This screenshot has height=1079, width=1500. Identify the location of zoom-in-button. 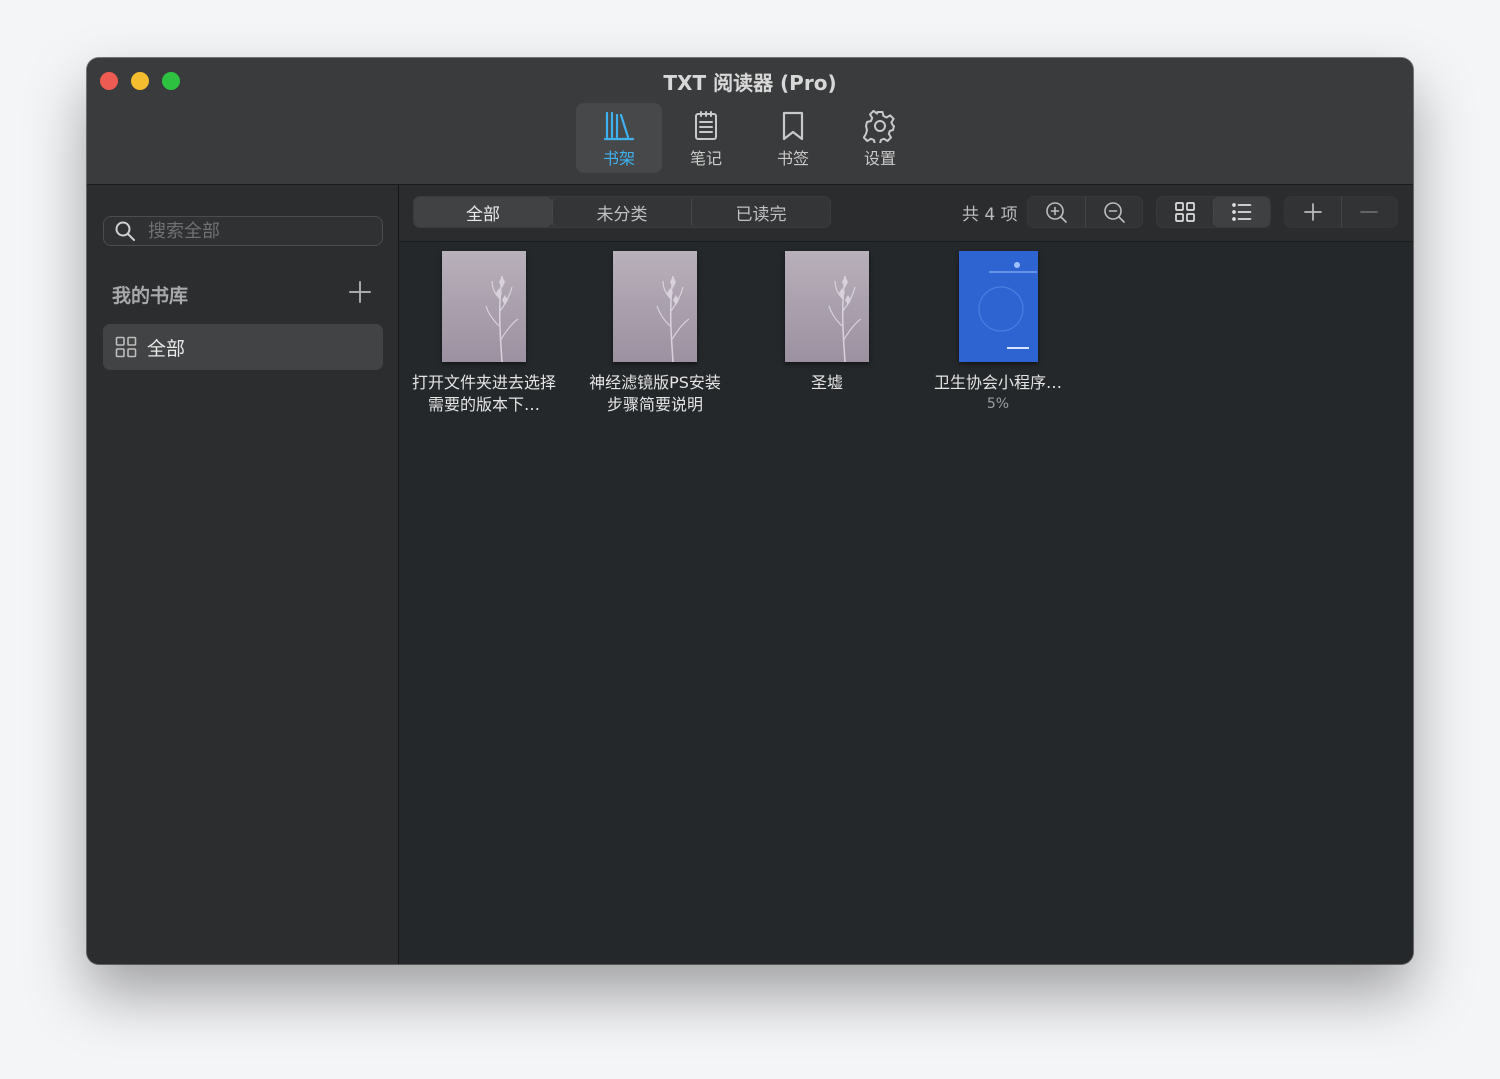
(1056, 212).